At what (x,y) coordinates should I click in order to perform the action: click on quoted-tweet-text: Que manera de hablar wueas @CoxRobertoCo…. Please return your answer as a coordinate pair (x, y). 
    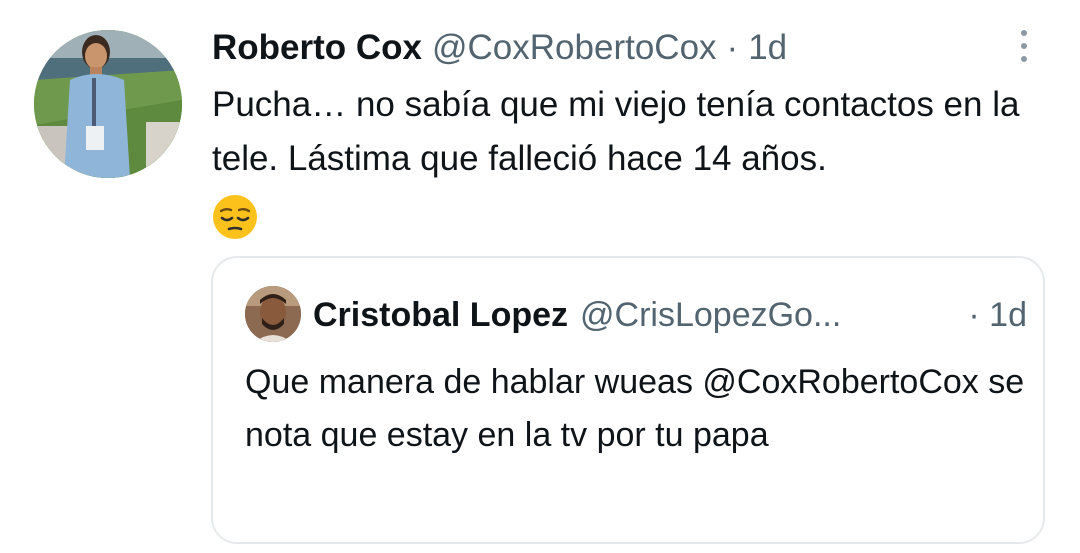
    Looking at the image, I should click on (635, 408).